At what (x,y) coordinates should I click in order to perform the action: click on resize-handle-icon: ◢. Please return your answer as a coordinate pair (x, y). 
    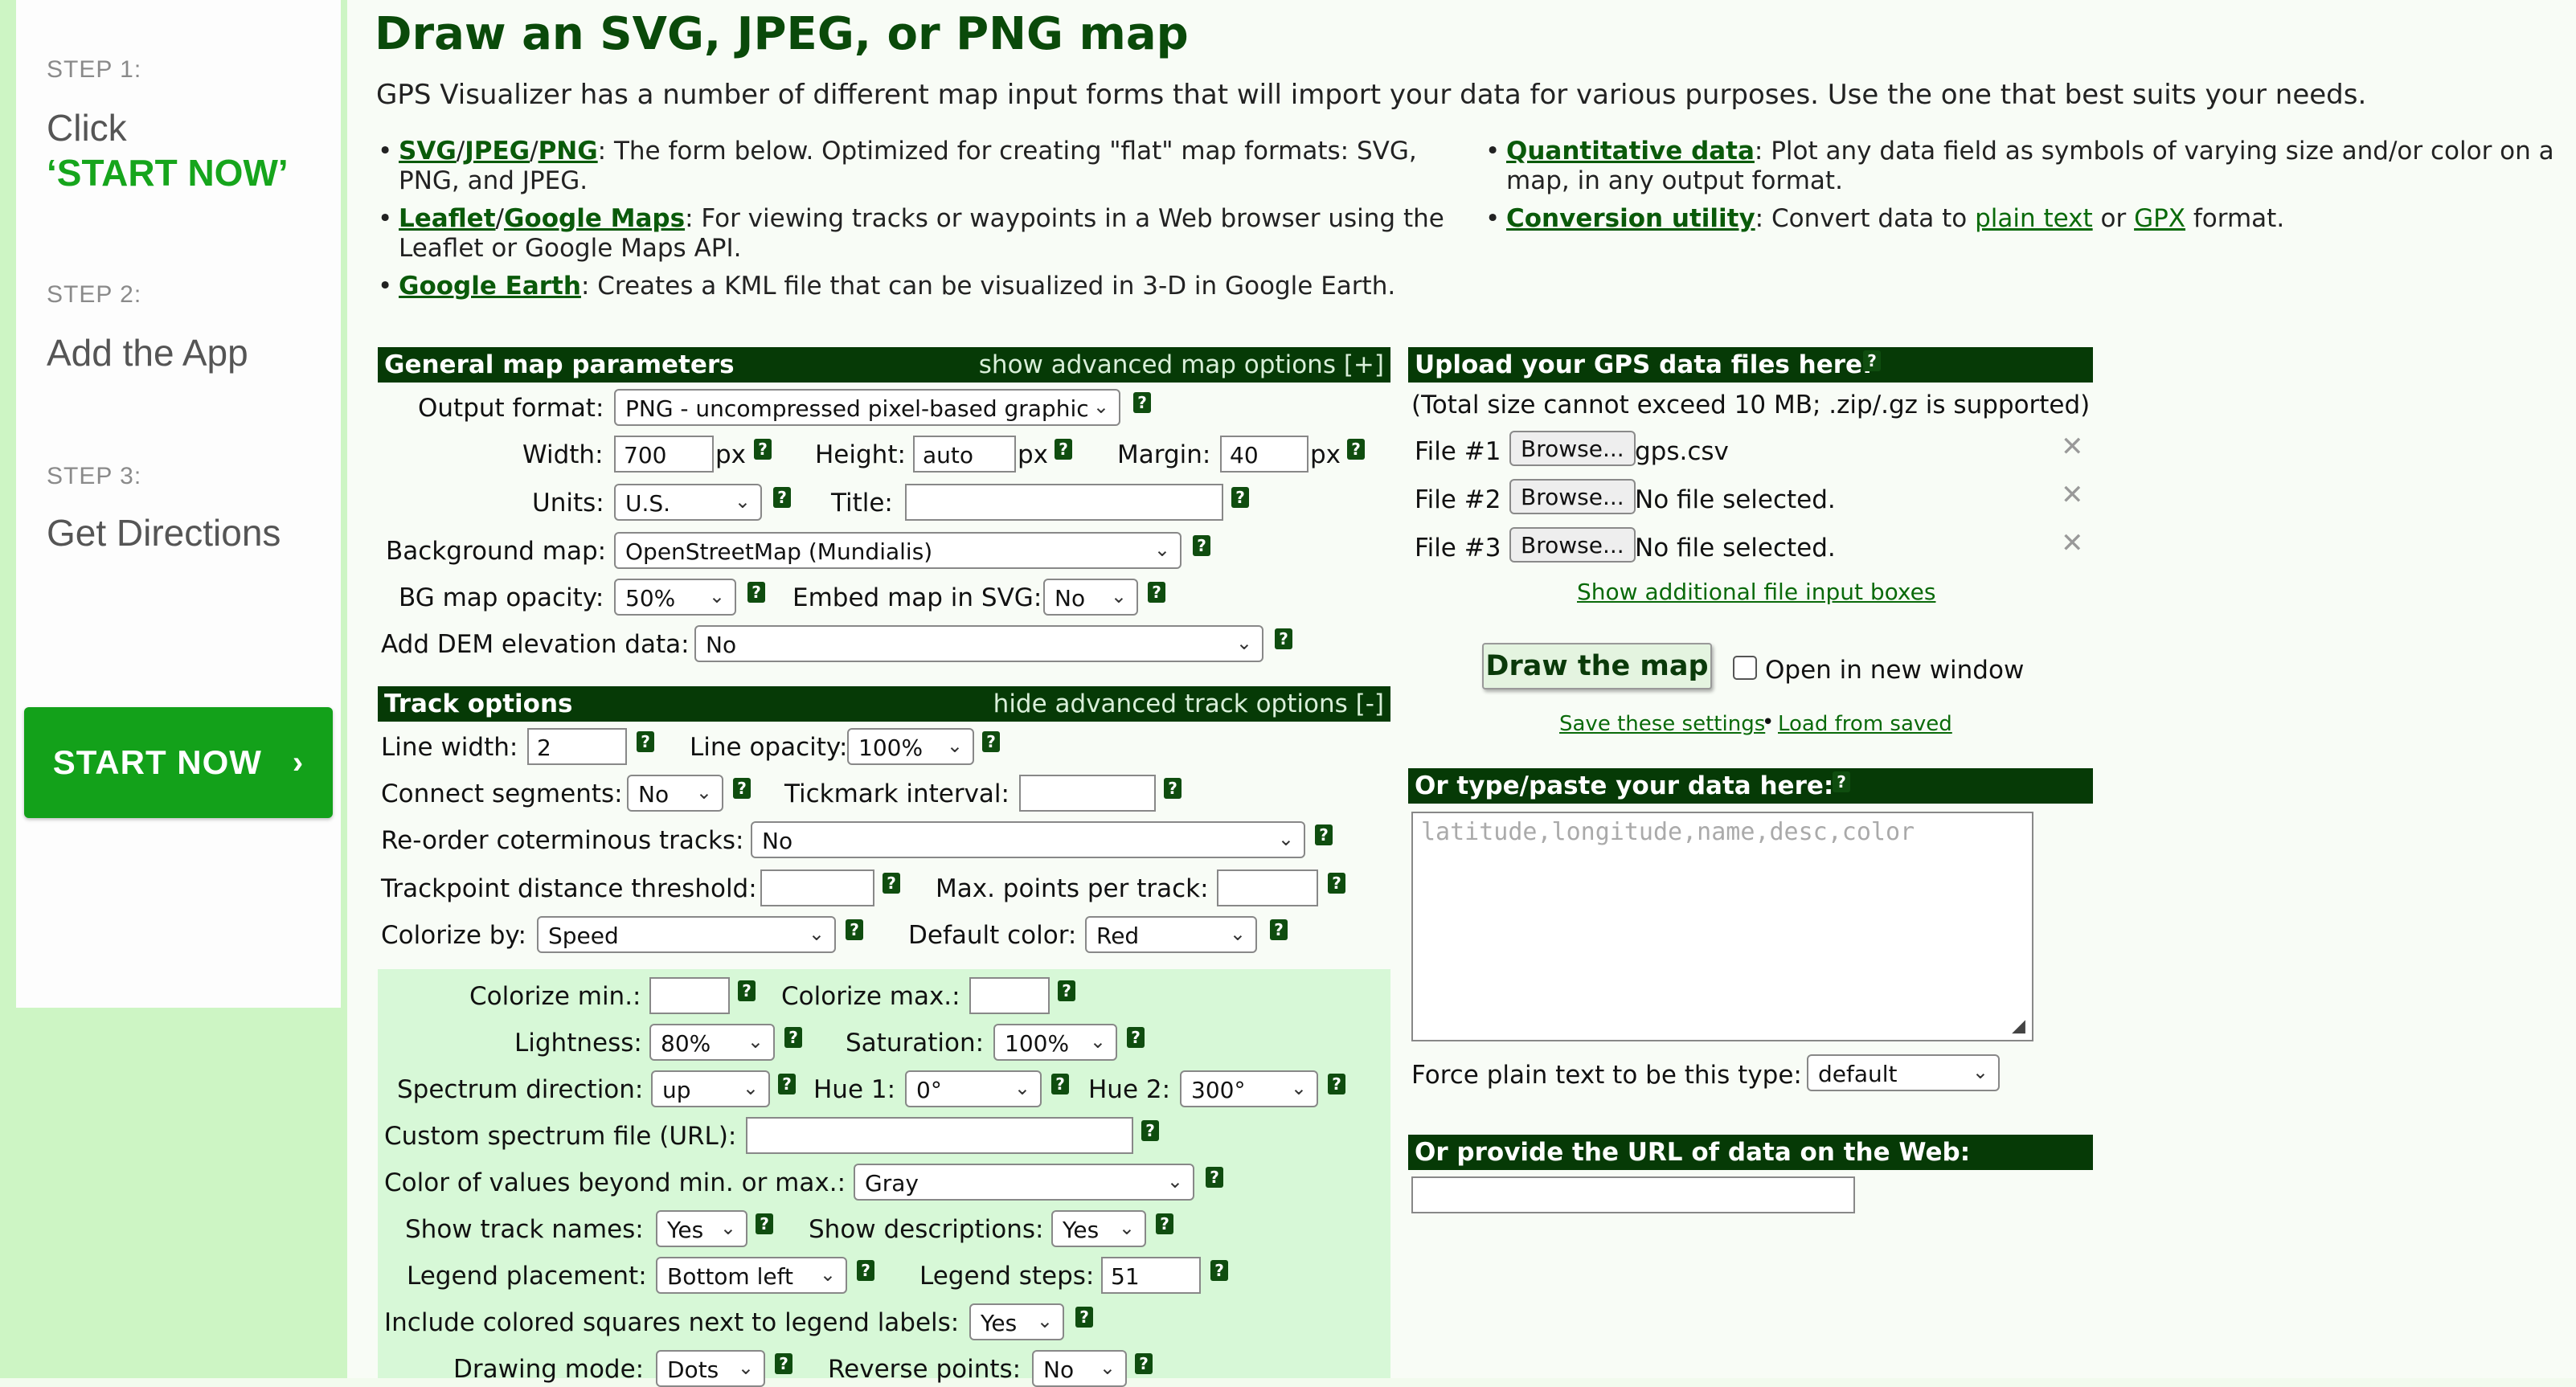
    Looking at the image, I should click on (2018, 1025).